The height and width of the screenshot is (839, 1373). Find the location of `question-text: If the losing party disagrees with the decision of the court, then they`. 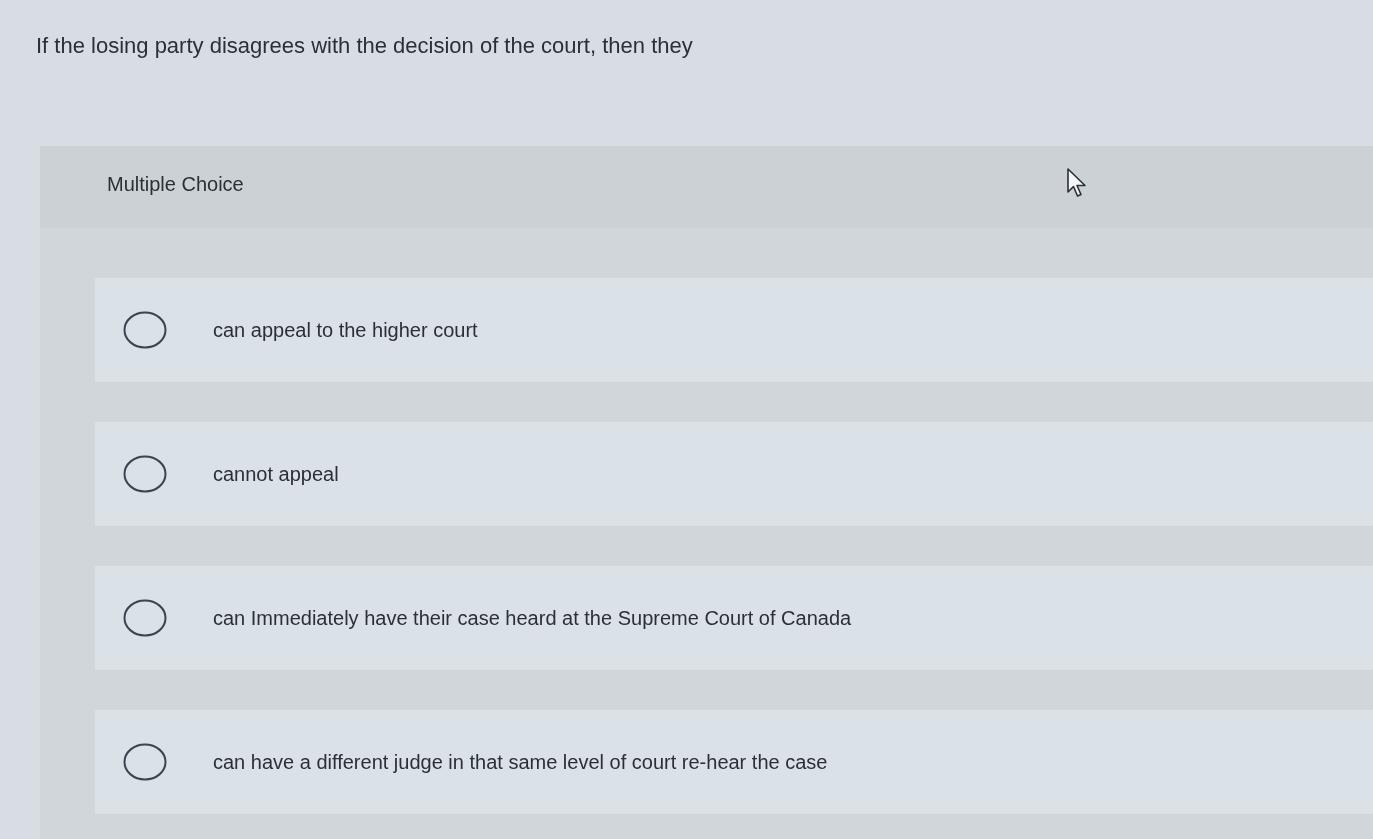

question-text: If the losing party disagrees with the decision of the court, then they is located at coordinates (364, 46).